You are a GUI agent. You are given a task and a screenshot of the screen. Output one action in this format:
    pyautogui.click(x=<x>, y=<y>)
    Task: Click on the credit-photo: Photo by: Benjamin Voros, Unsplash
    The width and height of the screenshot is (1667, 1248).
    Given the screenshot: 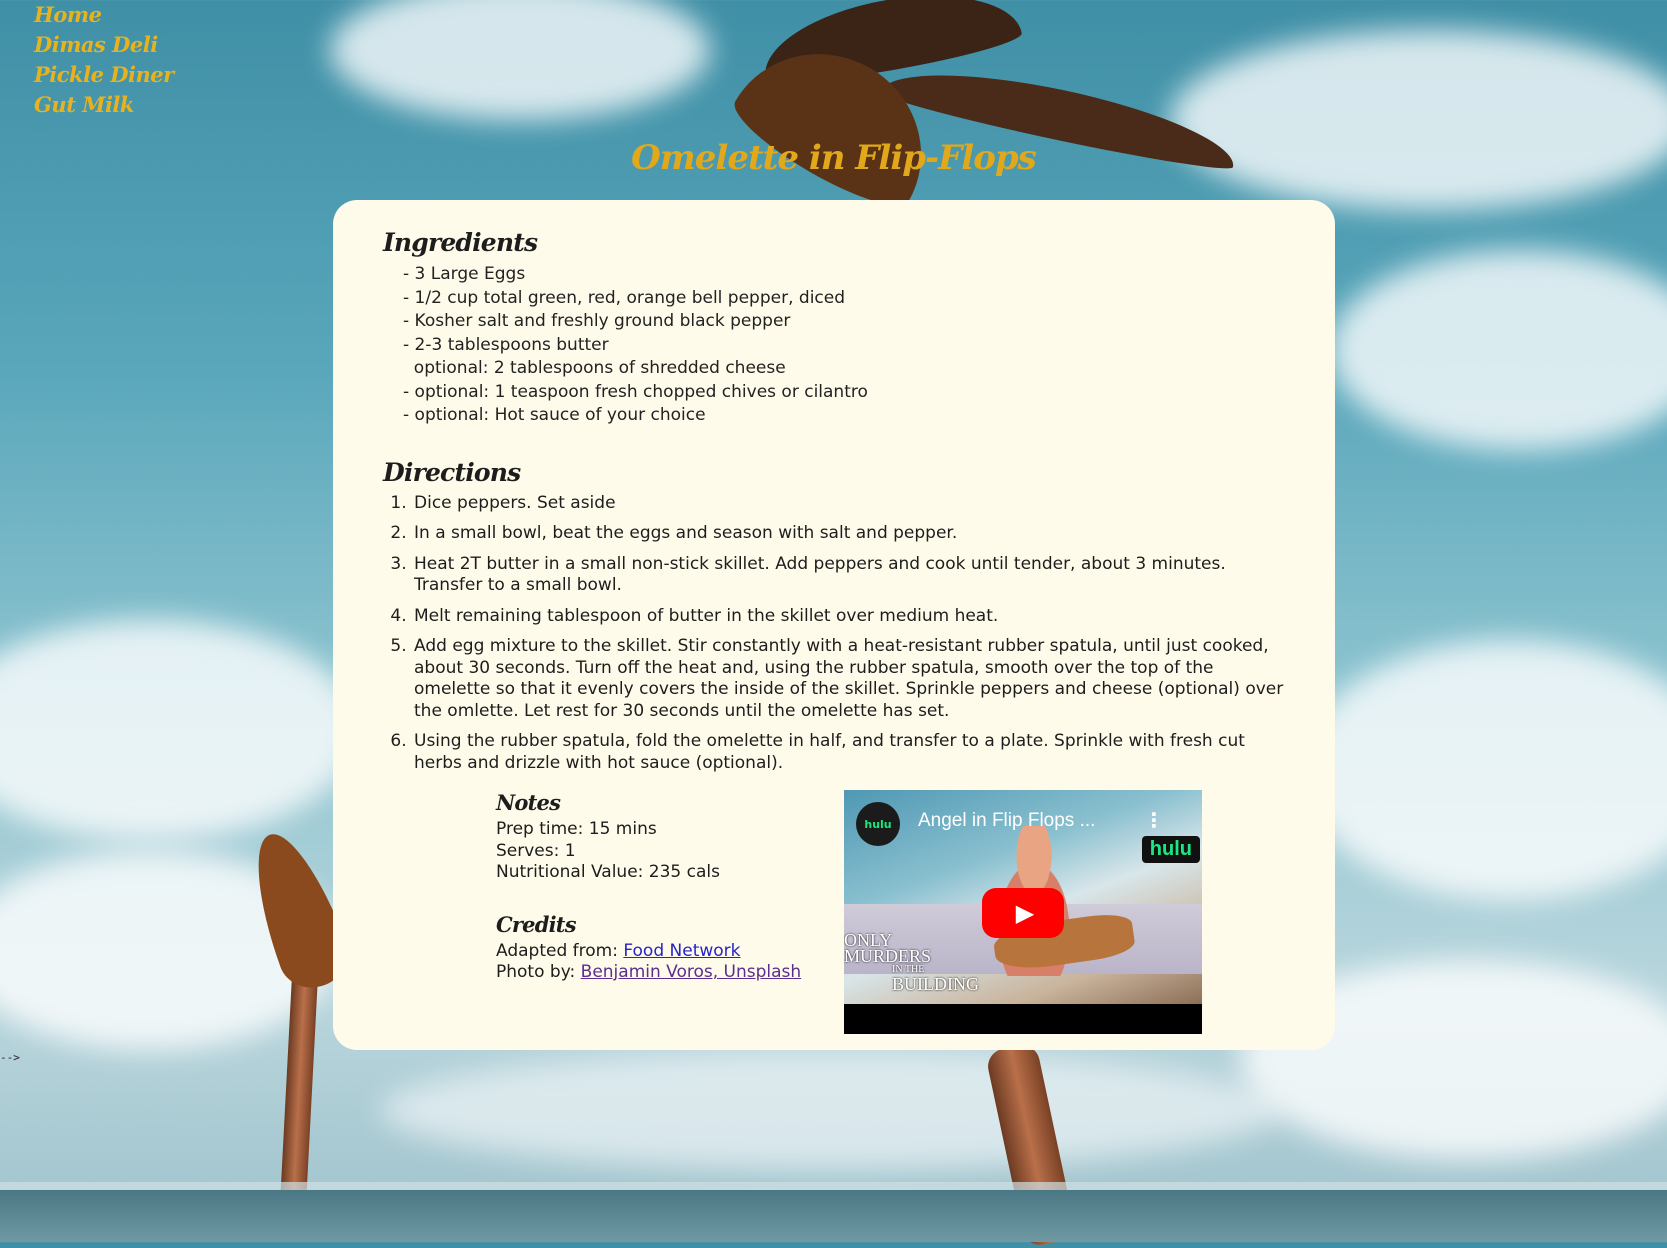 What is the action you would take?
    pyautogui.click(x=670, y=973)
    